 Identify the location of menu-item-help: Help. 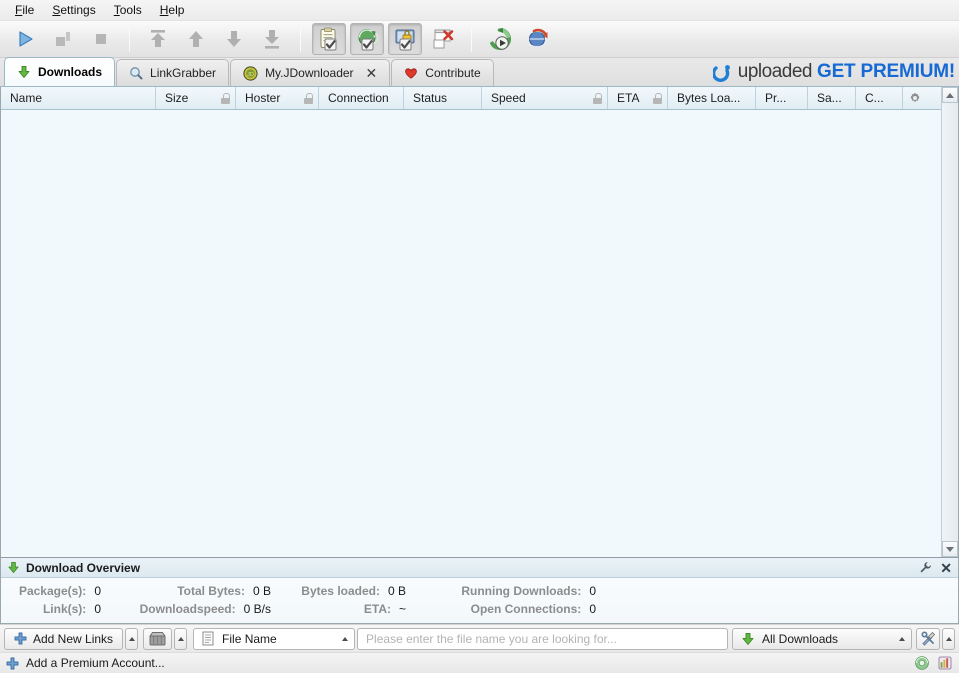
(172, 10).